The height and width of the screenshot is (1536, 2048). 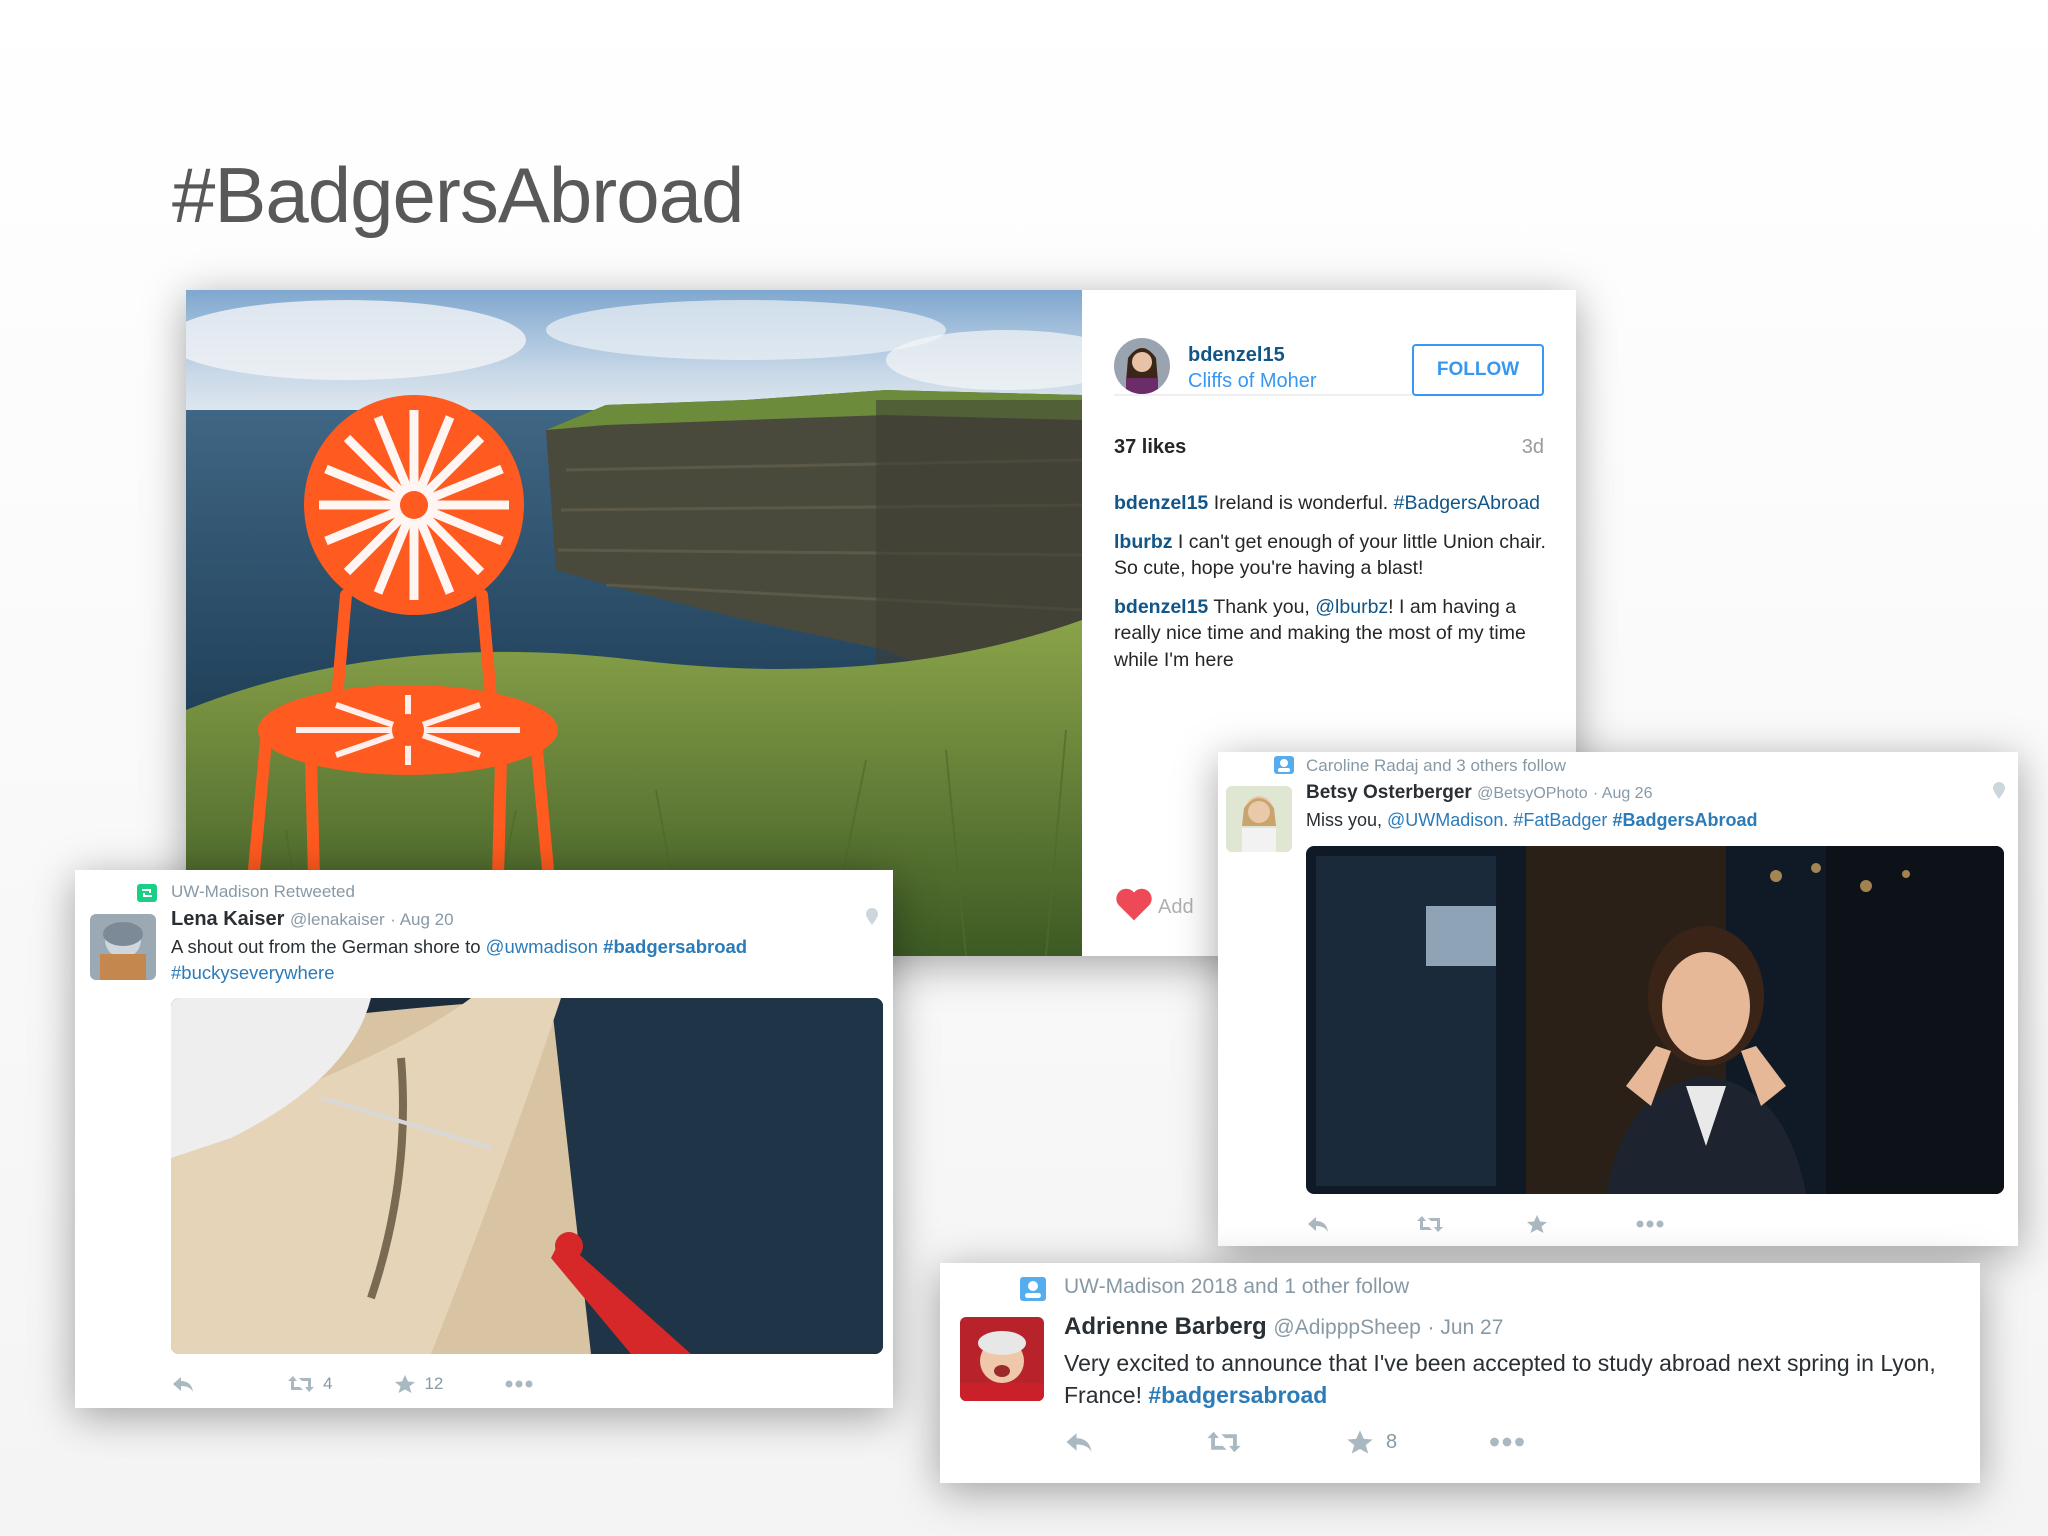 I want to click on retweet-button: 4, so click(x=309, y=1384).